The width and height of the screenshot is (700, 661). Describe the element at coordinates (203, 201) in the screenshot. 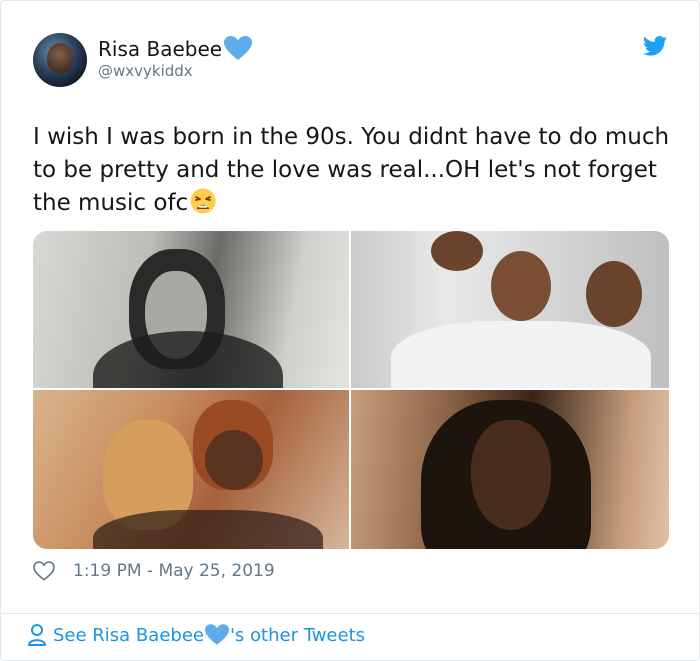

I see `weary-face-icon` at that location.